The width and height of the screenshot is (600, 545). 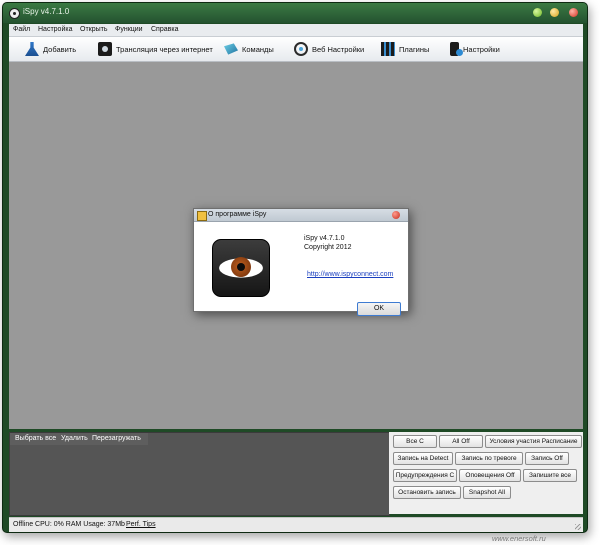 What do you see at coordinates (573, 12) in the screenshot?
I see `close-button` at bounding box center [573, 12].